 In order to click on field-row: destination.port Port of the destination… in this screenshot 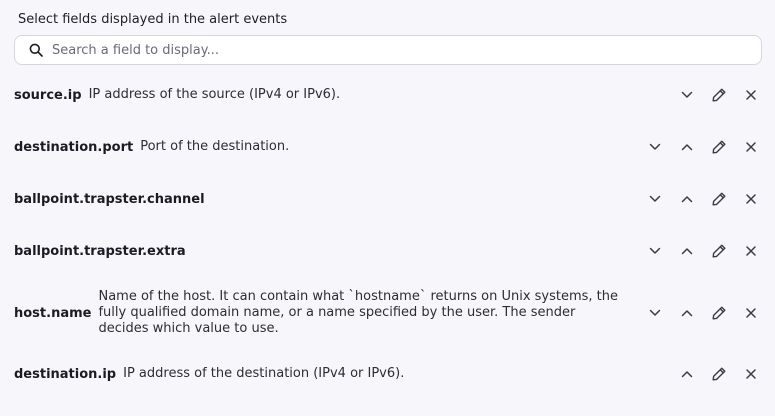, I will do `click(388, 147)`.